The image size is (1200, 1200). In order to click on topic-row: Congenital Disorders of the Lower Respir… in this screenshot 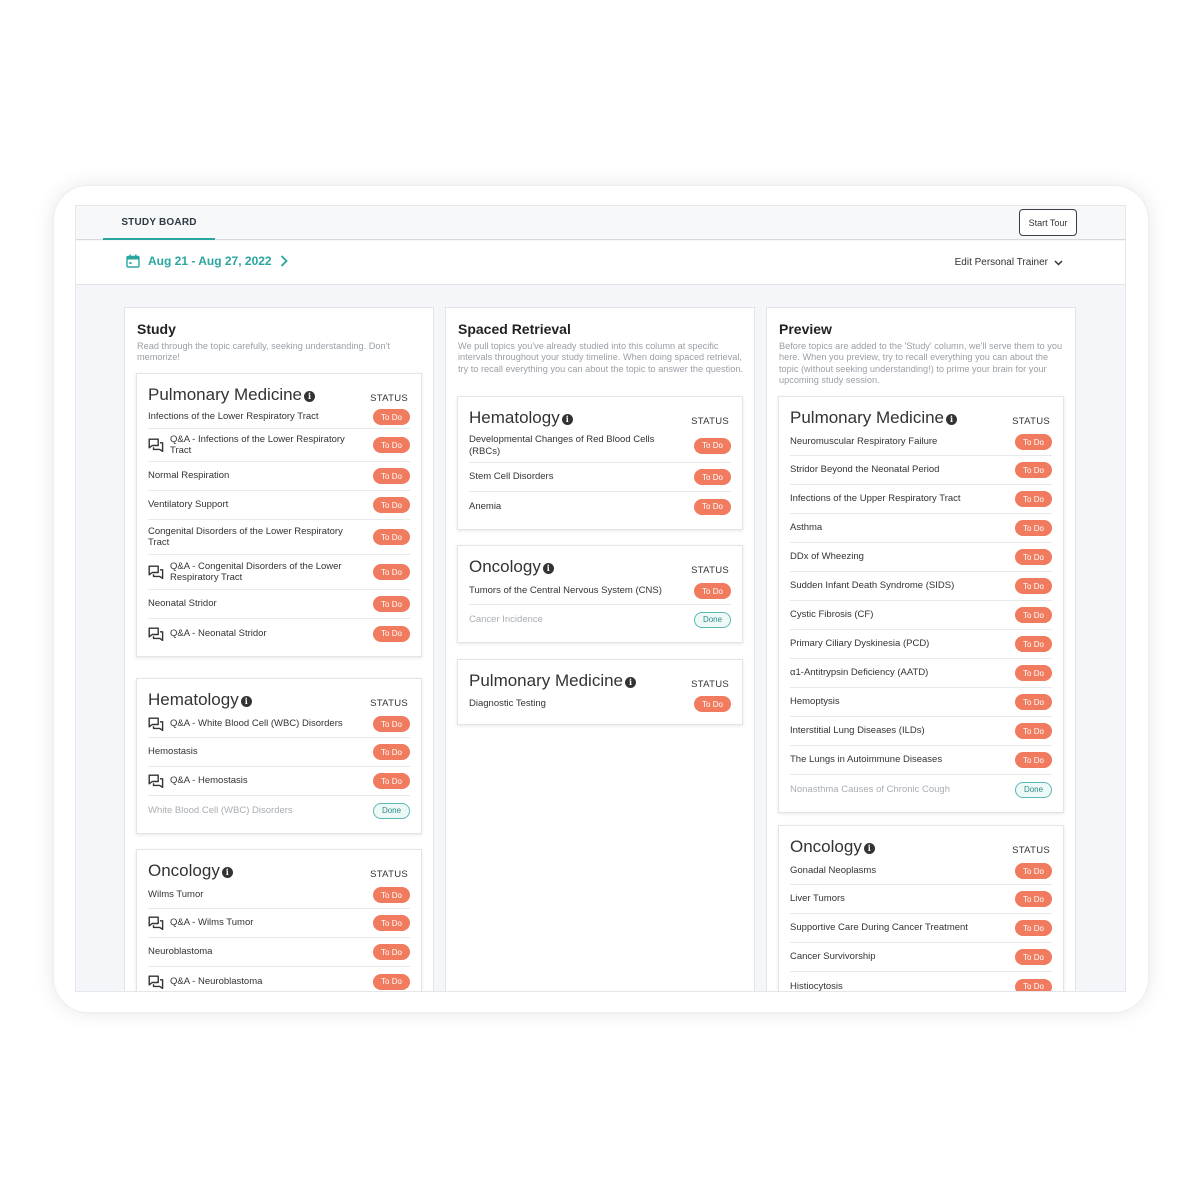, I will do `click(279, 537)`.